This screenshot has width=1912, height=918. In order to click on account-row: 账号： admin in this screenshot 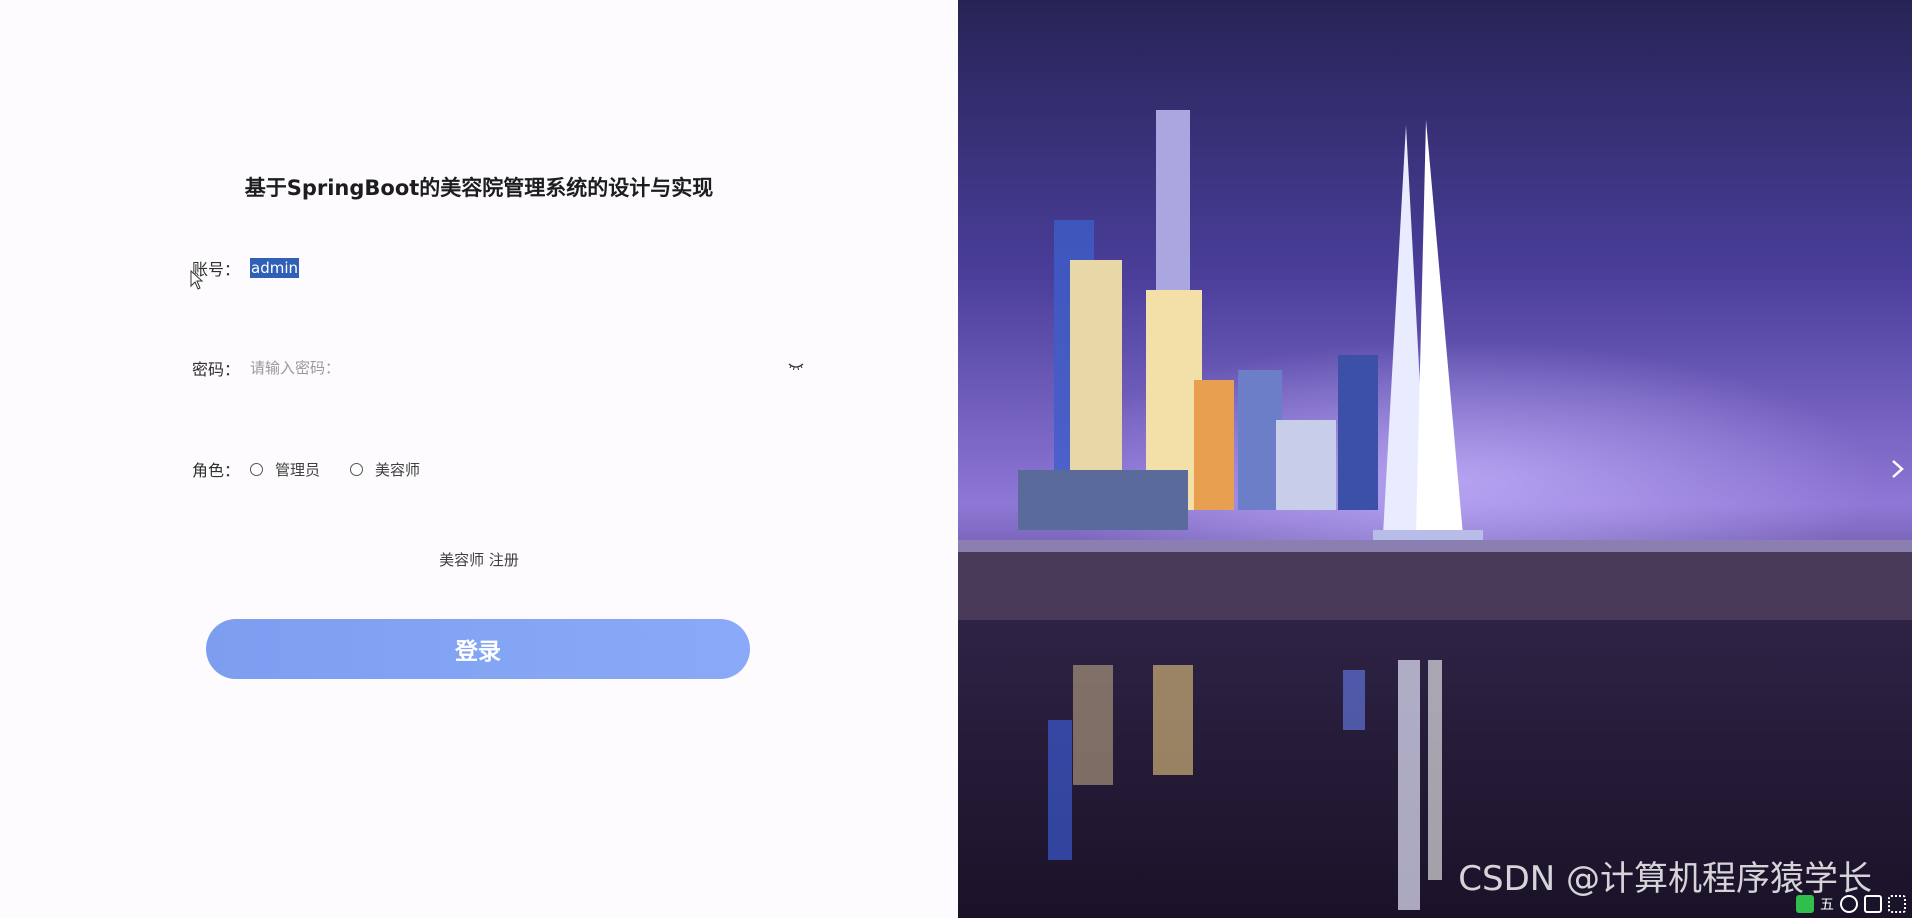, I will do `click(507, 268)`.